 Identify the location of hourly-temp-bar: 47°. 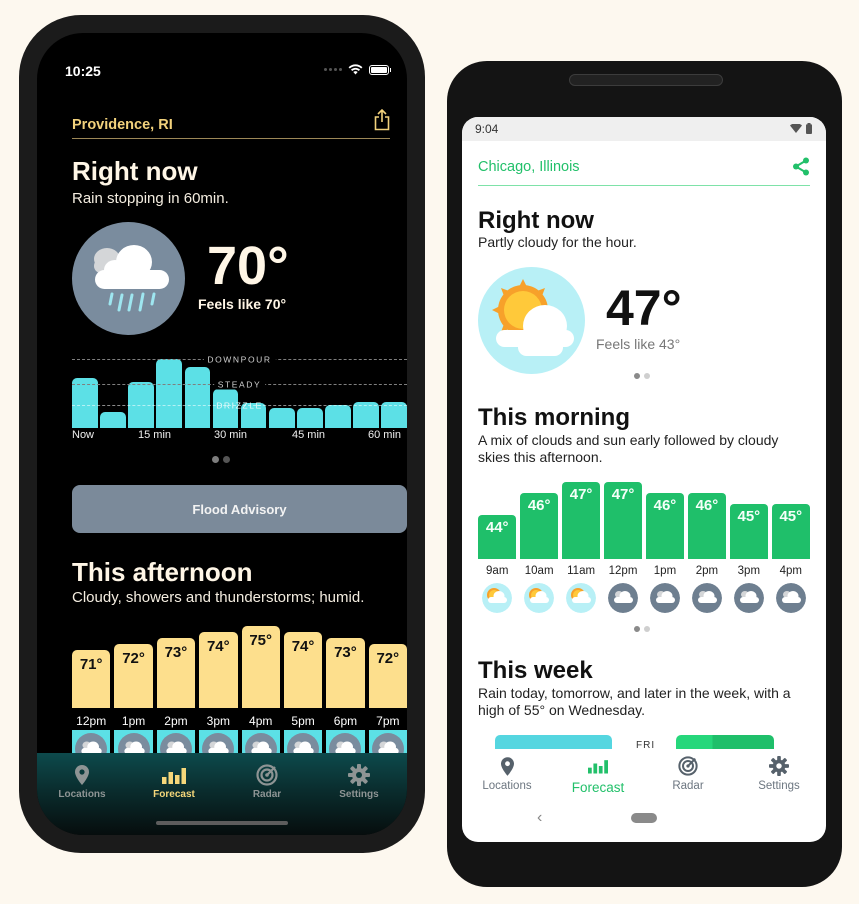
(581, 520).